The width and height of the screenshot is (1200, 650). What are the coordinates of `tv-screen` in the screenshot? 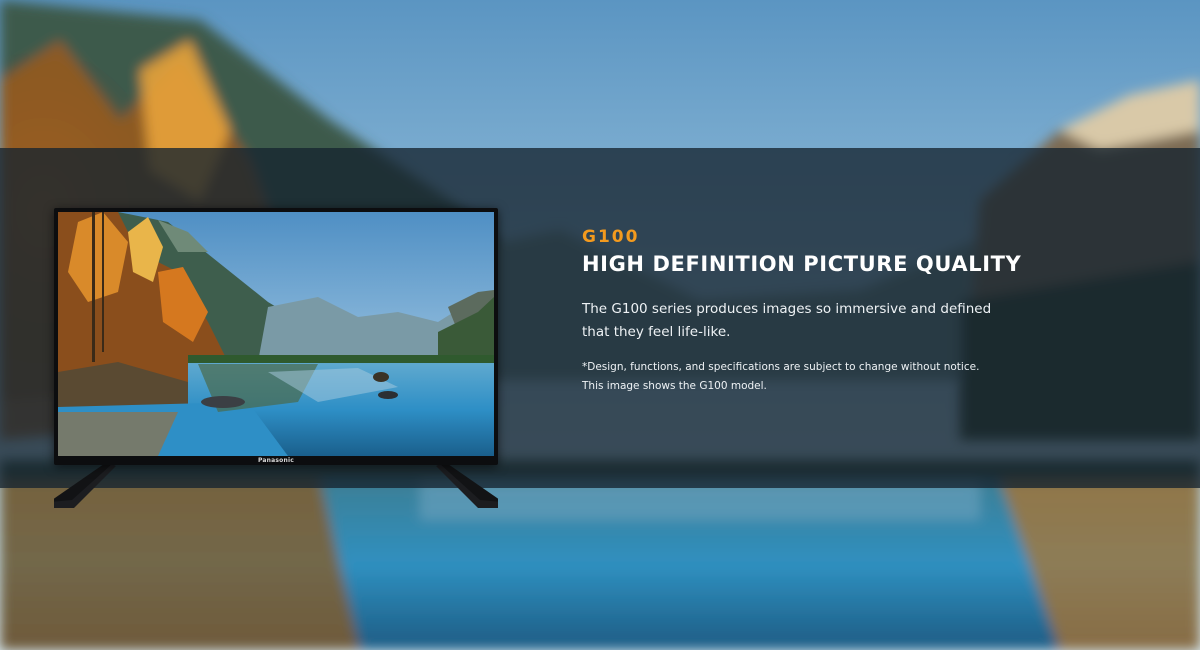 It's located at (276, 334).